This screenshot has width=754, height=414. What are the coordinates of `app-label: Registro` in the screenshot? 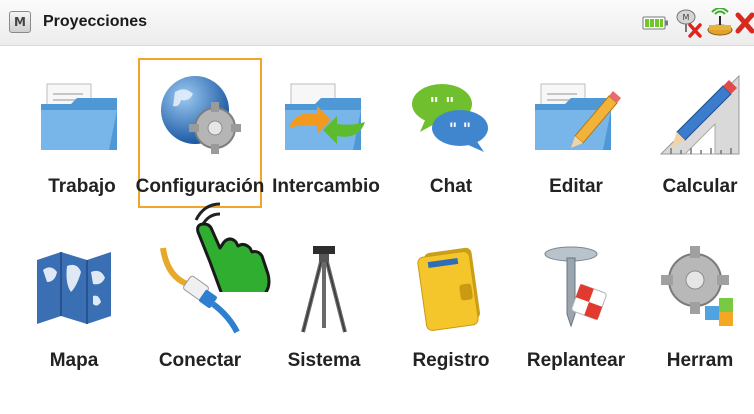 It's located at (451, 360).